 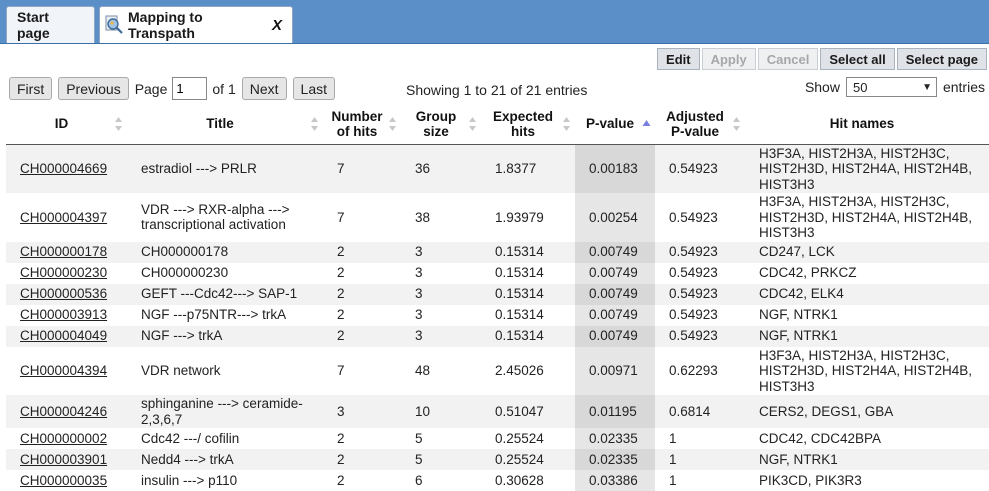 What do you see at coordinates (264, 88) in the screenshot?
I see `next-page-button: Next` at bounding box center [264, 88].